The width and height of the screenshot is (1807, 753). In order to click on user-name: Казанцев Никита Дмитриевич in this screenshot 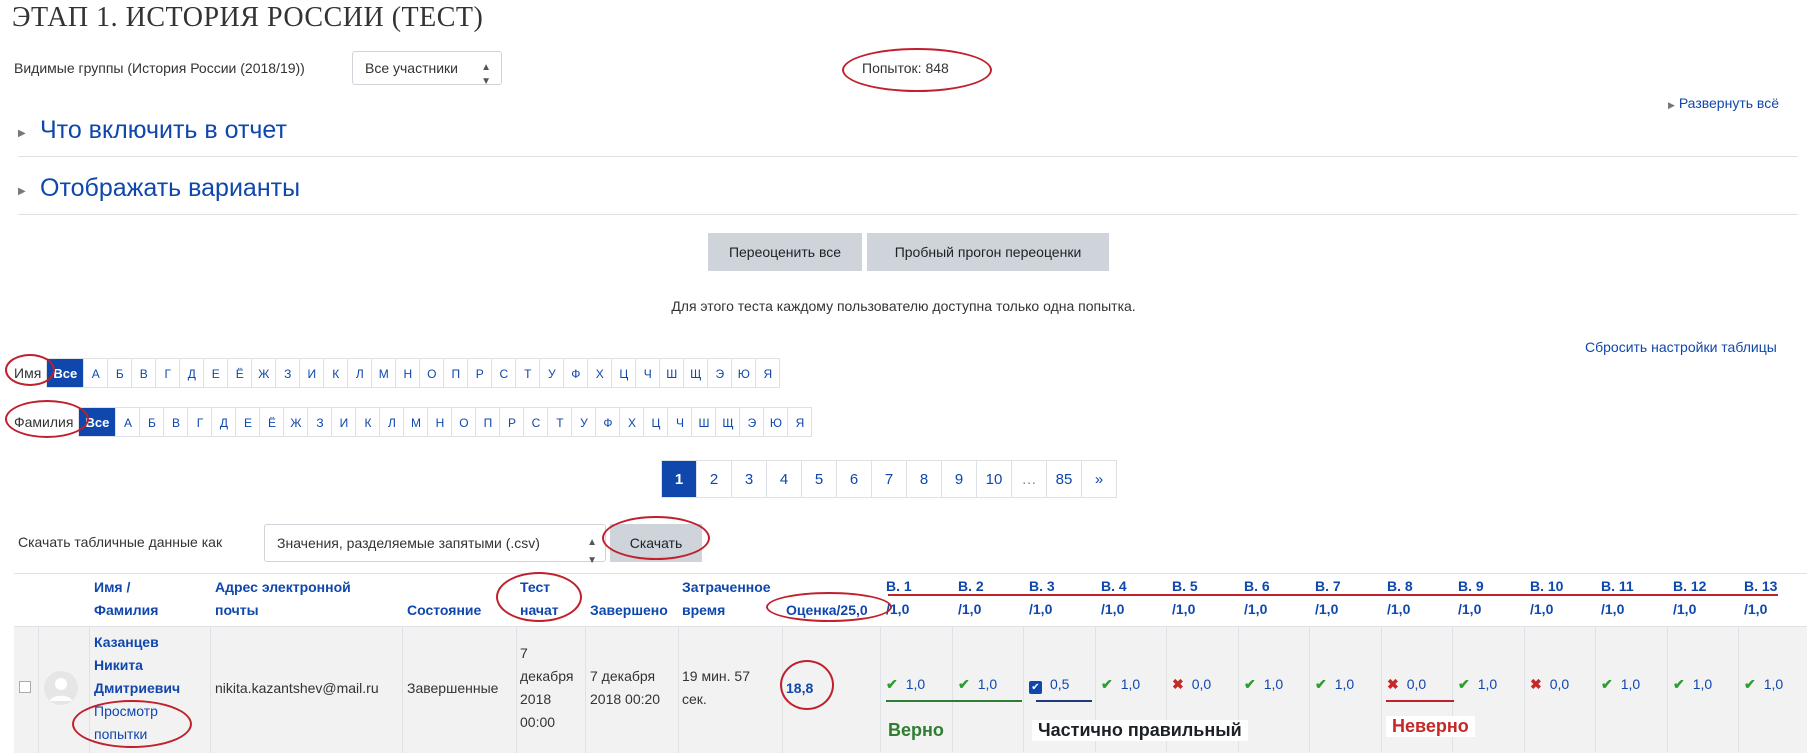, I will do `click(137, 665)`.